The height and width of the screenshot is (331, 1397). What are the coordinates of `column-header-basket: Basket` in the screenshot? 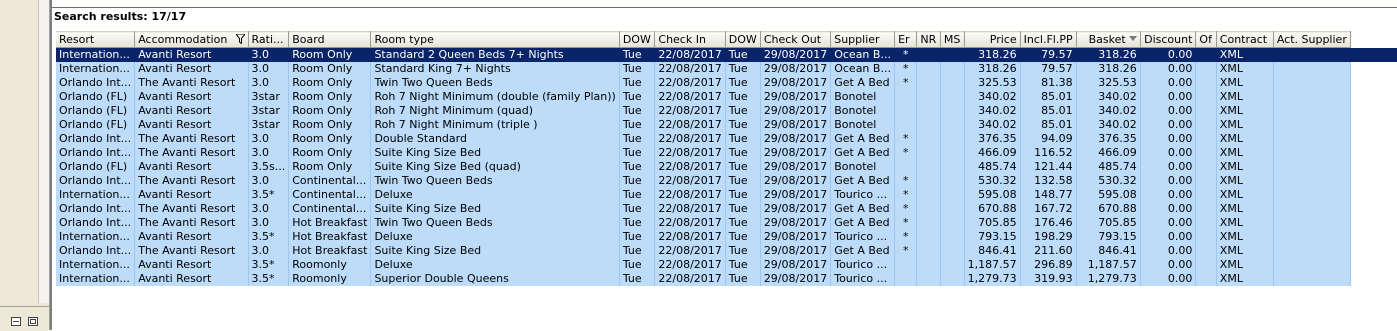 It's located at (1108, 39).